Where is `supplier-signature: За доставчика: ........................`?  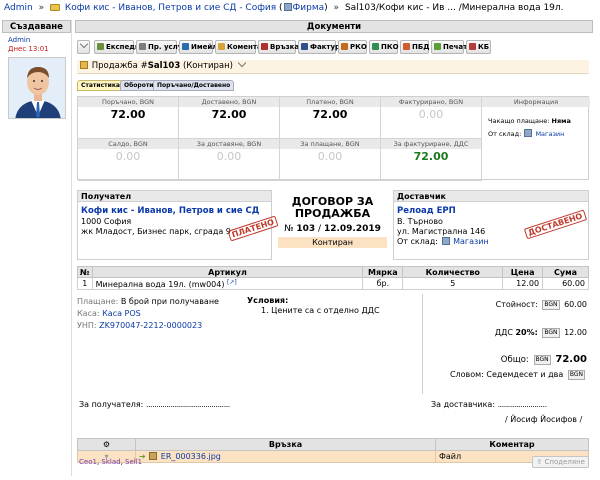 supplier-signature: За доставчика: ........................ is located at coordinates (489, 404).